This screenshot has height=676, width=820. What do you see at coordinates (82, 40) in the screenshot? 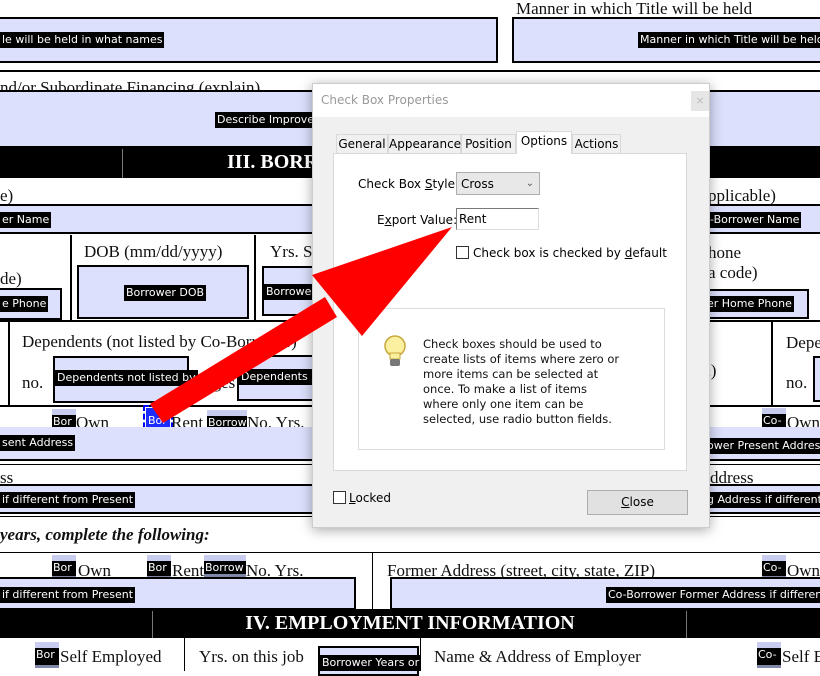
I see `title-names-label: le will be held in what names` at bounding box center [82, 40].